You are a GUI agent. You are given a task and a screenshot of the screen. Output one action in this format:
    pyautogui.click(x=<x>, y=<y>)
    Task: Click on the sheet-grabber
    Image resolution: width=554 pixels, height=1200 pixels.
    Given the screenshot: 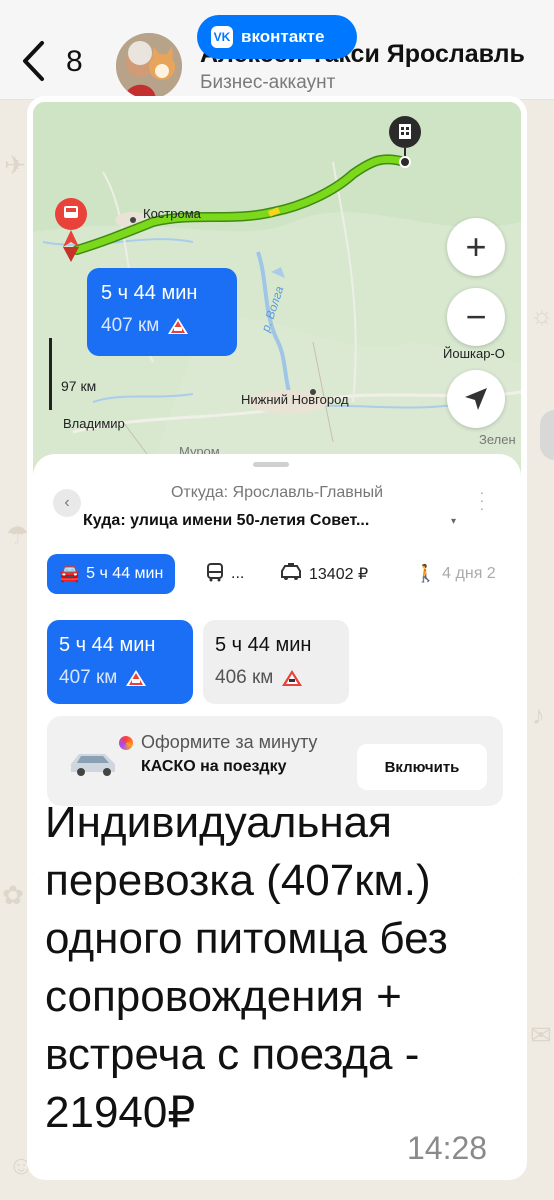 What is the action you would take?
    pyautogui.click(x=271, y=464)
    